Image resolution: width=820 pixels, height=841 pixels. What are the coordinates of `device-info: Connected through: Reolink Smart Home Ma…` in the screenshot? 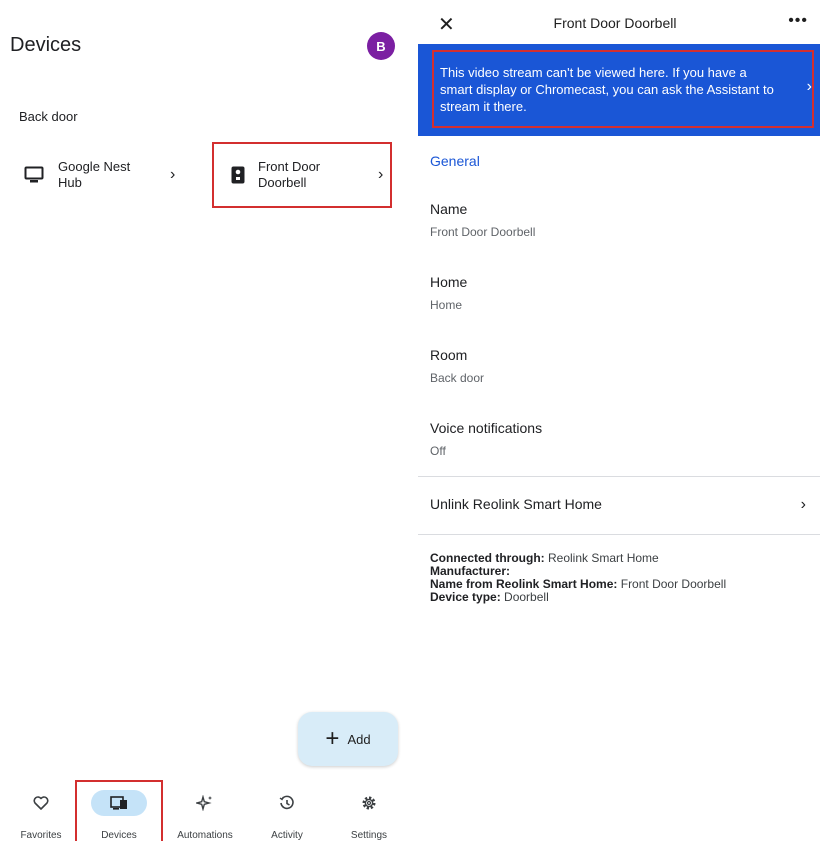 It's located at (620, 578).